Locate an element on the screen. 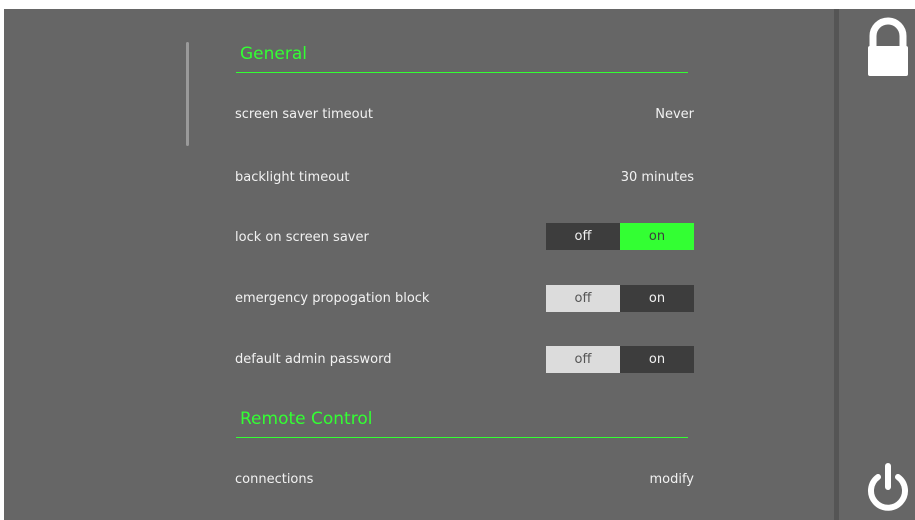 The image size is (915, 520). row-label: emergency propogation block is located at coordinates (332, 298).